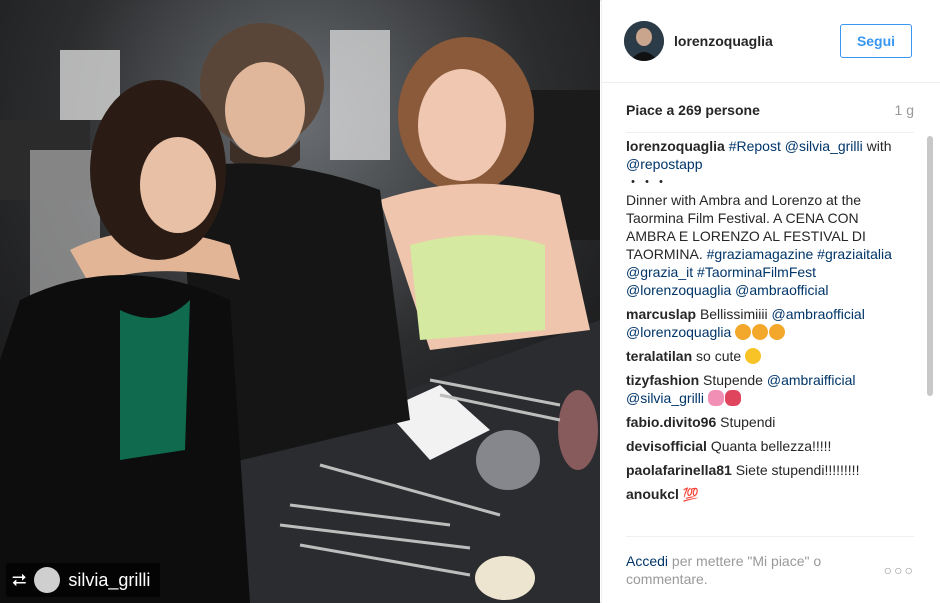 The height and width of the screenshot is (603, 940). Describe the element at coordinates (652, 494) in the screenshot. I see `comment-username: anoukcl` at that location.